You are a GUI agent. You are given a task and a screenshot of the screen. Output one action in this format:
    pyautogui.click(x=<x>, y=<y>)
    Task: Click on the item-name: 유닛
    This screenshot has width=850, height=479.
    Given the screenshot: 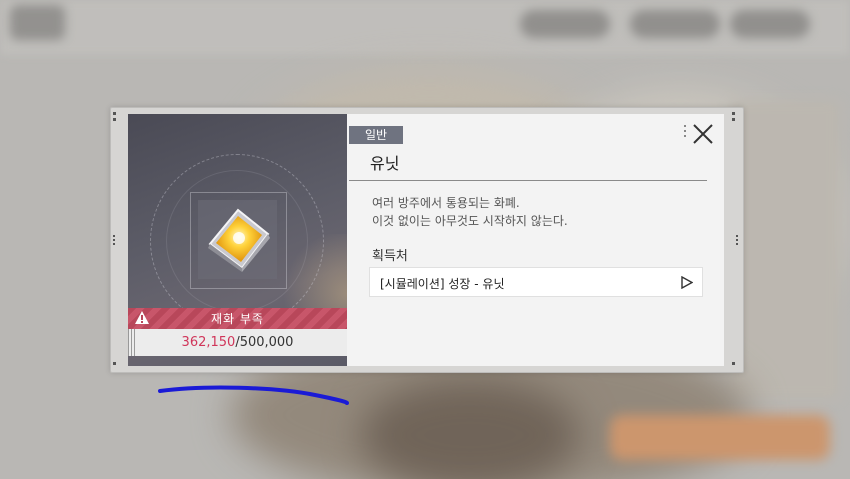 What is the action you would take?
    pyautogui.click(x=385, y=163)
    